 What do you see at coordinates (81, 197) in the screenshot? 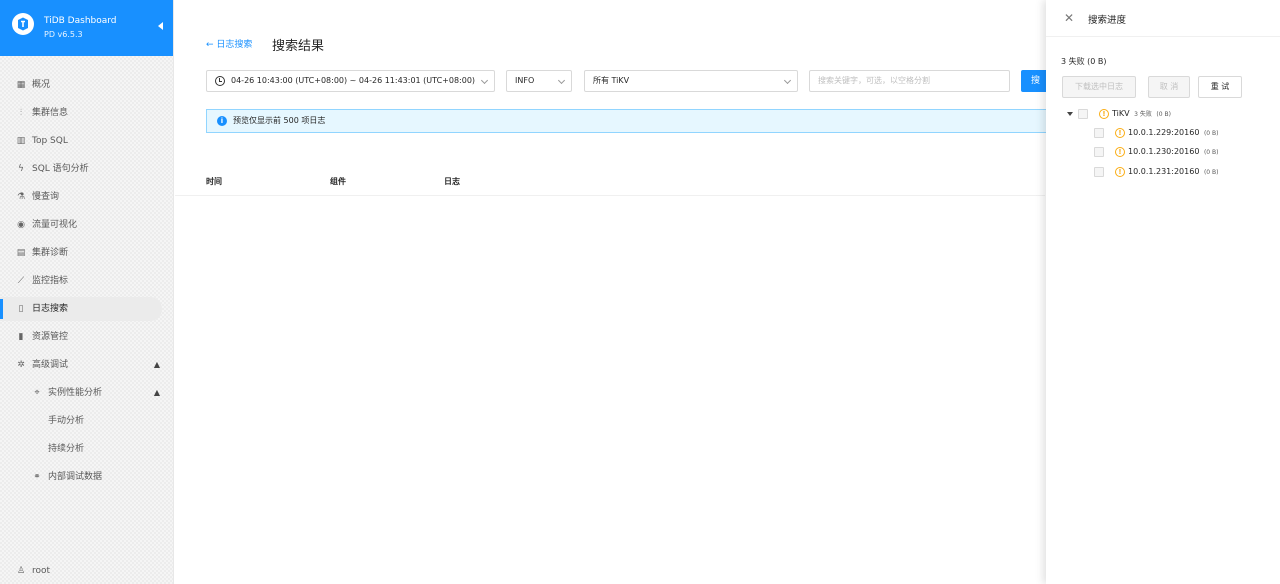
I see `sidebar-item-slow-query: ⚗ 慢查询` at bounding box center [81, 197].